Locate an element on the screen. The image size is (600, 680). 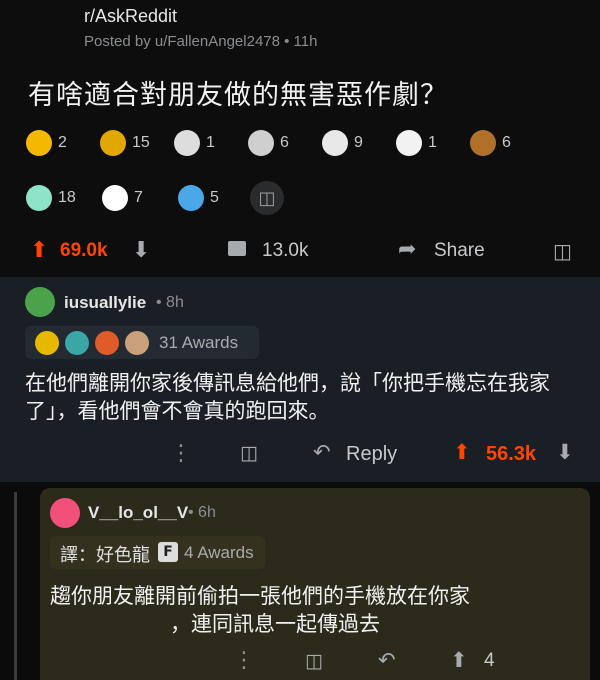
comment-upvote-count: 4 is located at coordinates (489, 660).